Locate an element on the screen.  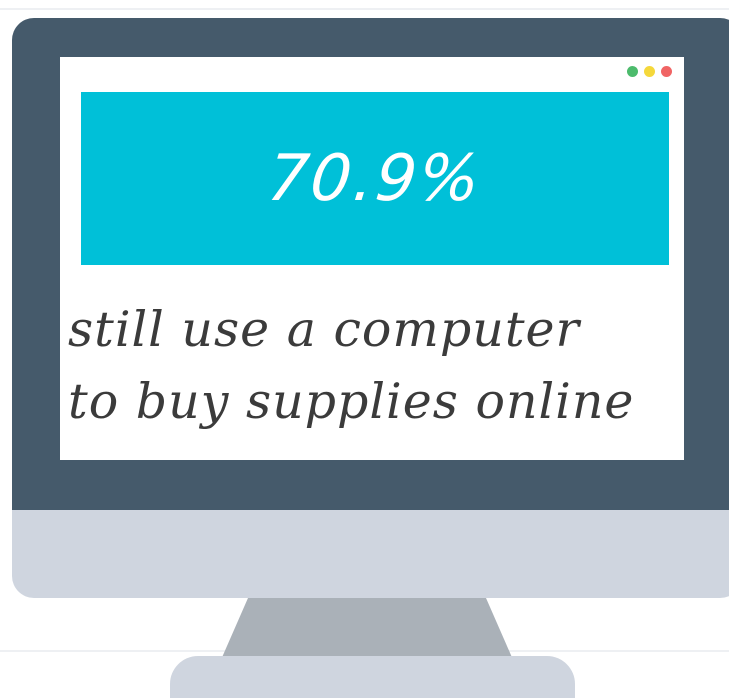
red-dot-icon is located at coordinates (666, 71).